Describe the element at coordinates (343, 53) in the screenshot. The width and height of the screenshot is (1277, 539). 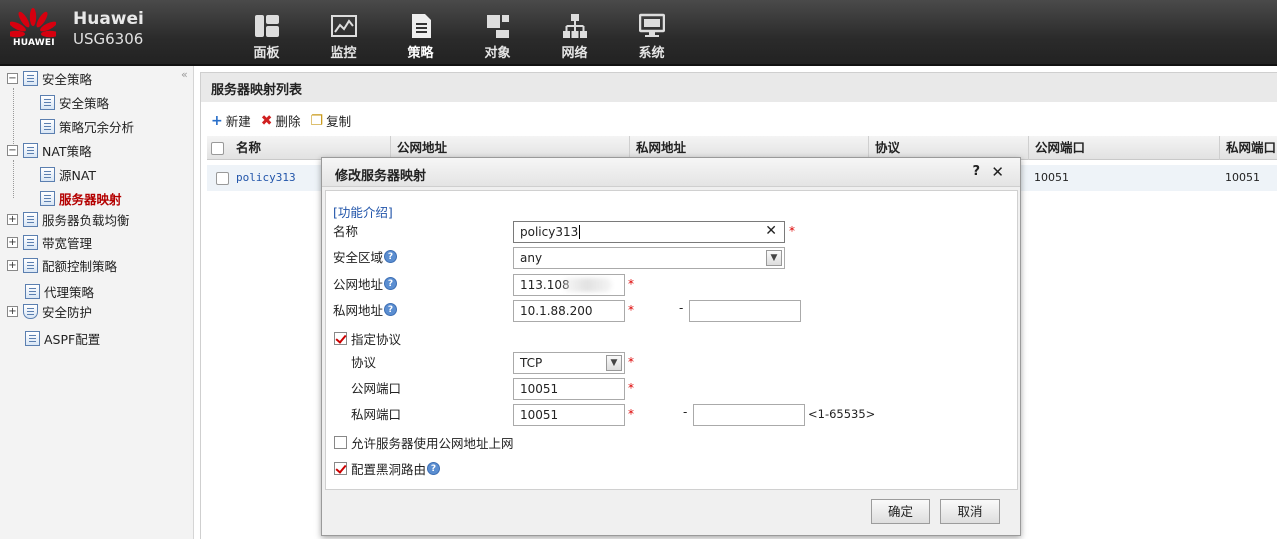
I see `nav-label: 监控` at that location.